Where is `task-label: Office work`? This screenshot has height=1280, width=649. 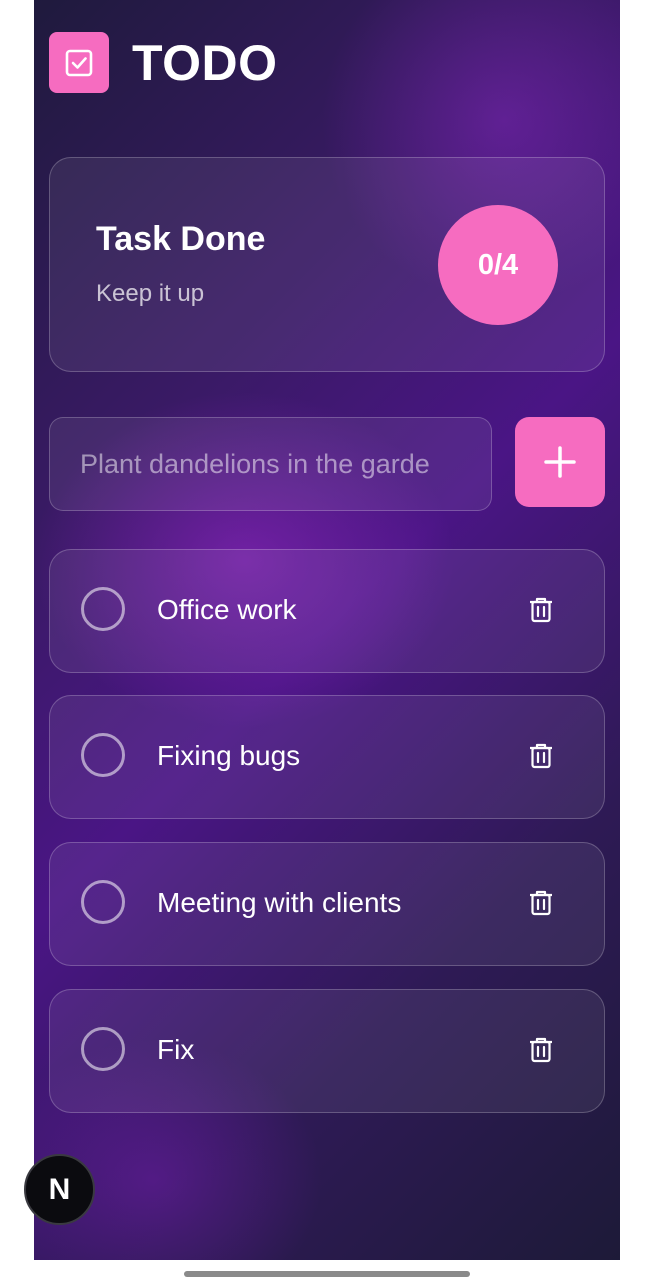
task-label: Office work is located at coordinates (227, 609).